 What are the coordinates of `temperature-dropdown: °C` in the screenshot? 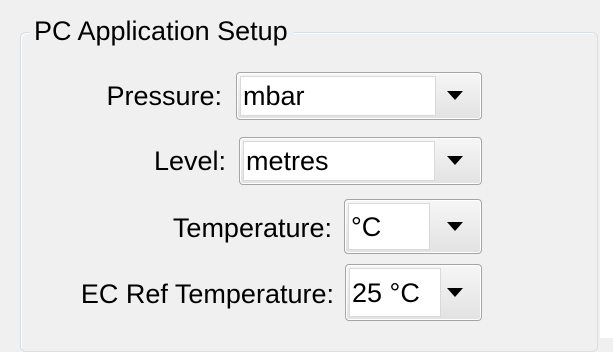 It's located at (413, 226).